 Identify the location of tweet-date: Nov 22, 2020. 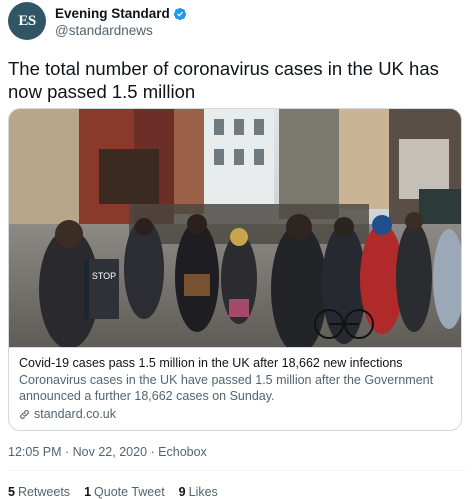
(110, 452).